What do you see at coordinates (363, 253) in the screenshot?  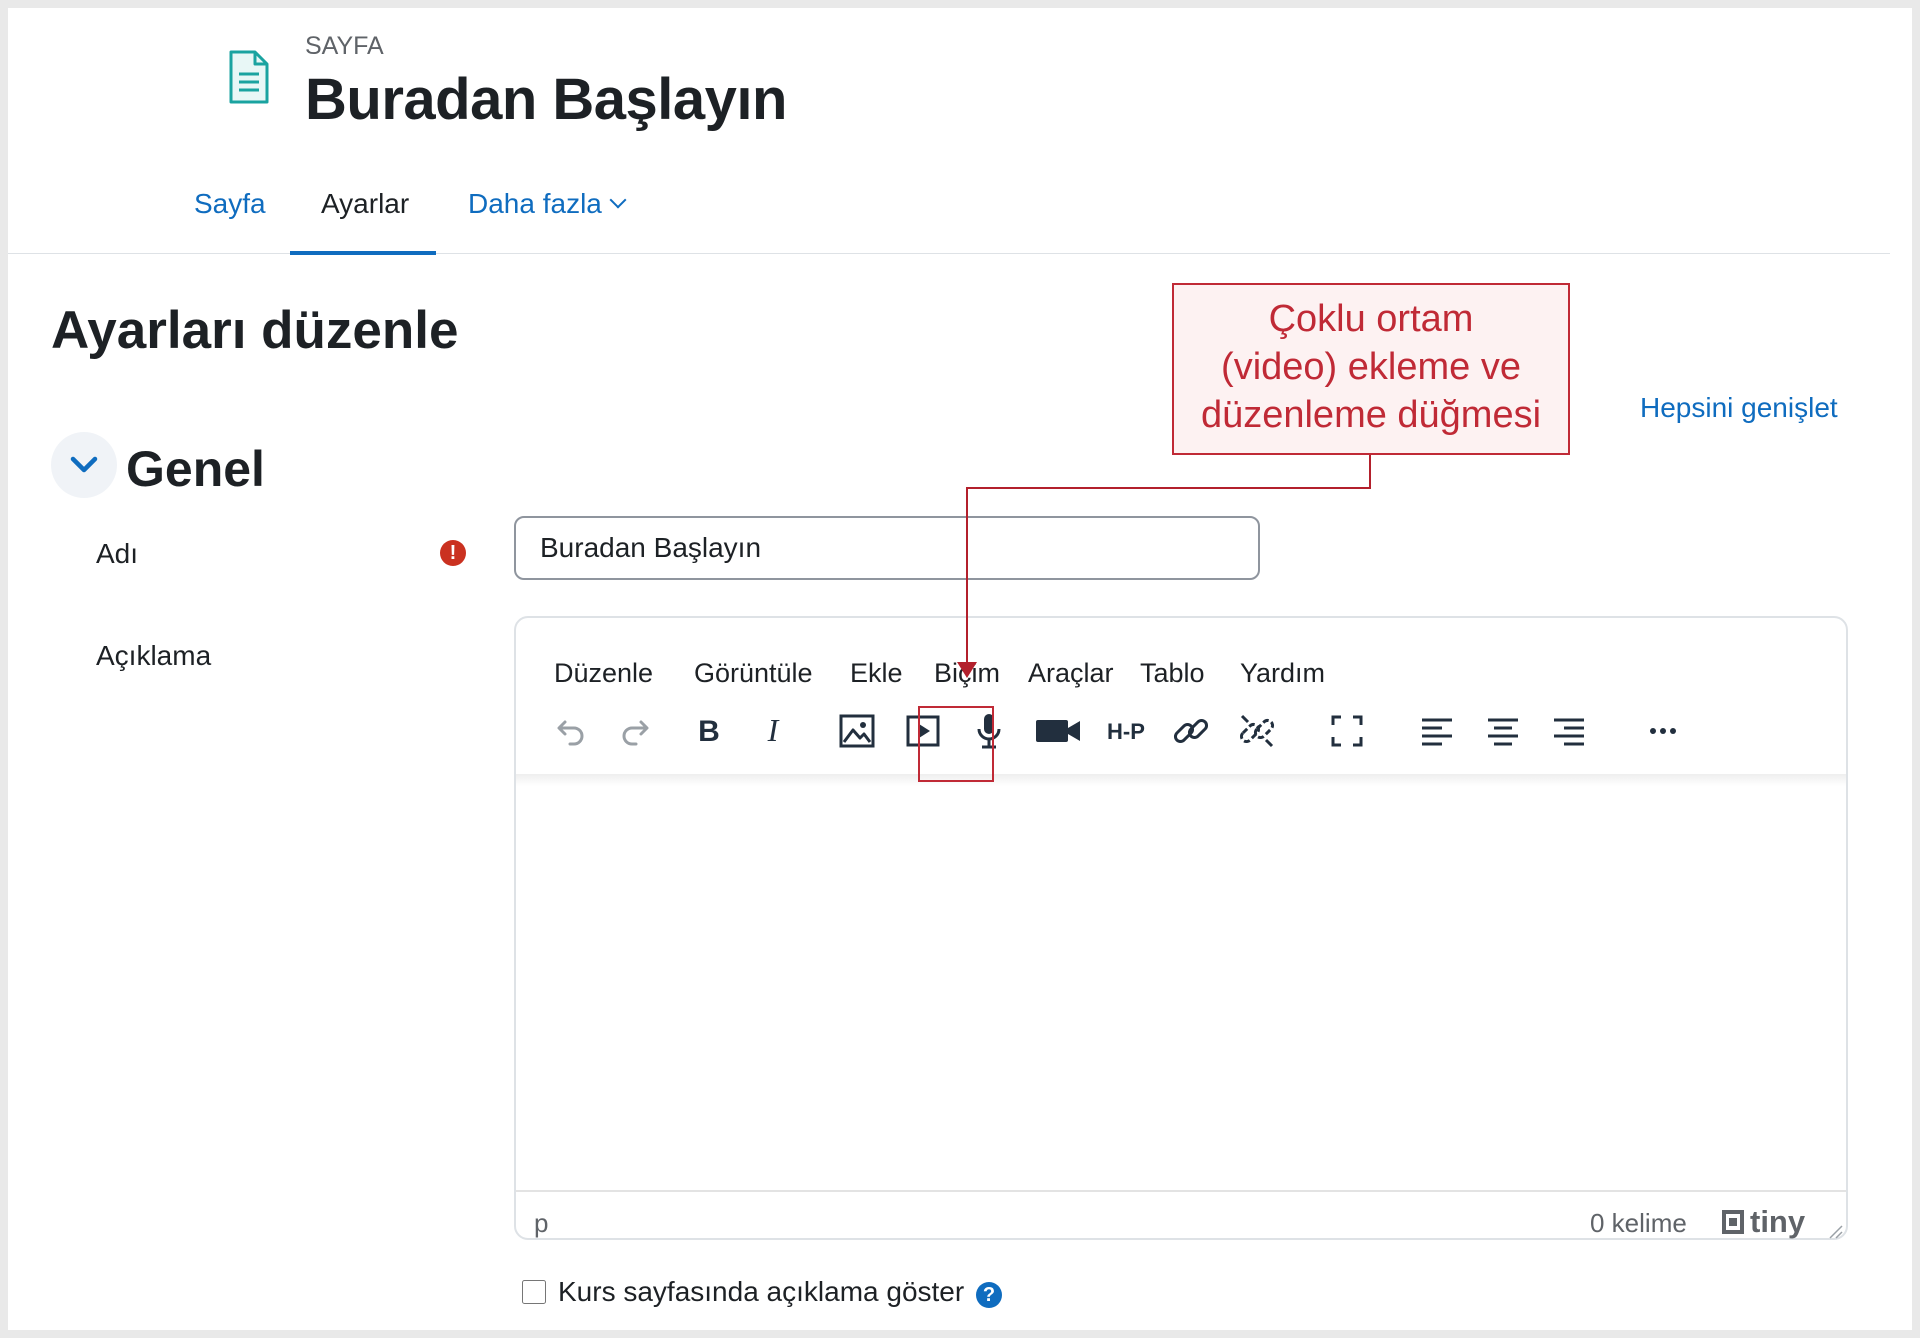 I see `active-tab-indicator` at bounding box center [363, 253].